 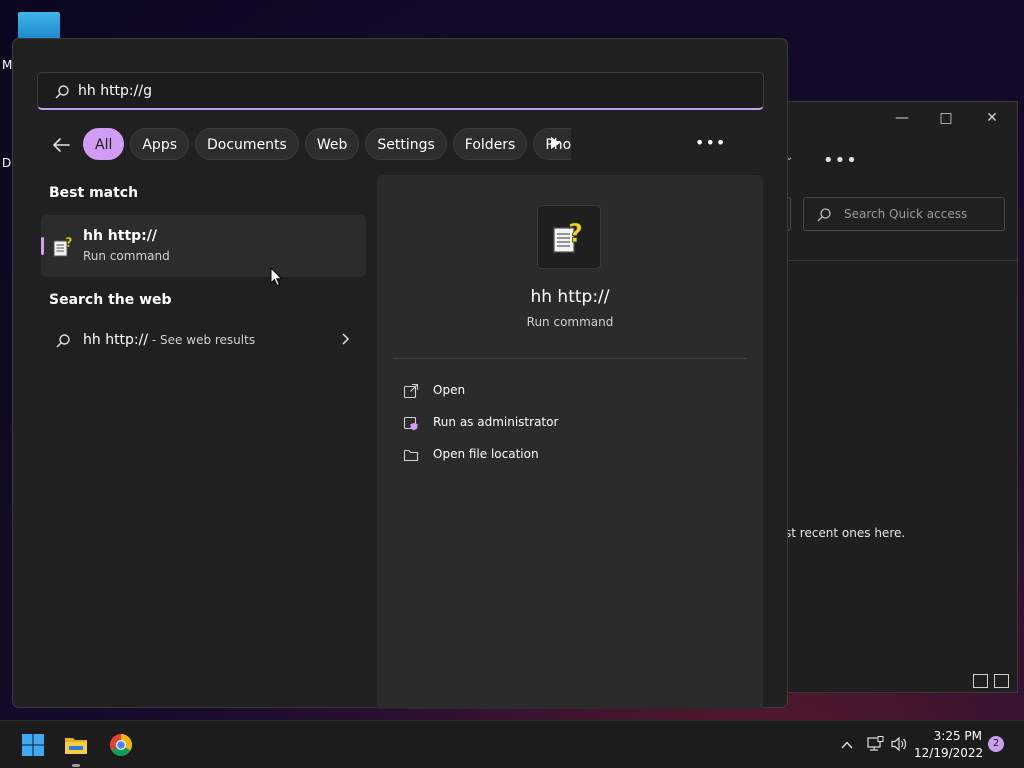 I want to click on volume-icon, so click(x=899, y=744).